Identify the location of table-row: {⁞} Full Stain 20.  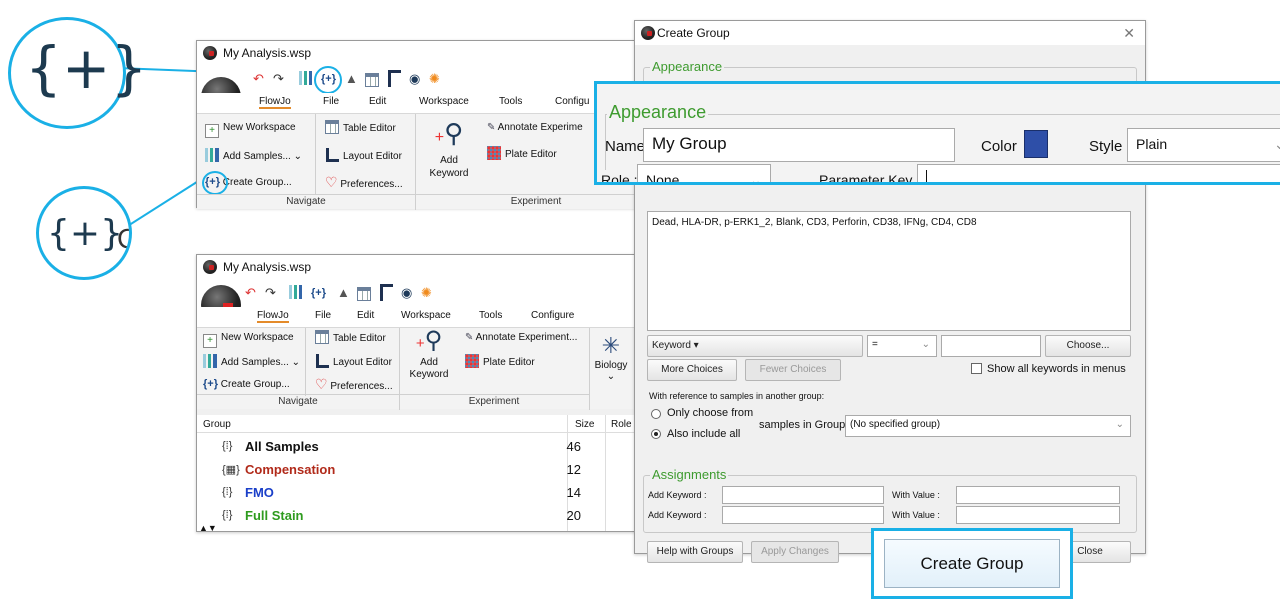
(417, 515).